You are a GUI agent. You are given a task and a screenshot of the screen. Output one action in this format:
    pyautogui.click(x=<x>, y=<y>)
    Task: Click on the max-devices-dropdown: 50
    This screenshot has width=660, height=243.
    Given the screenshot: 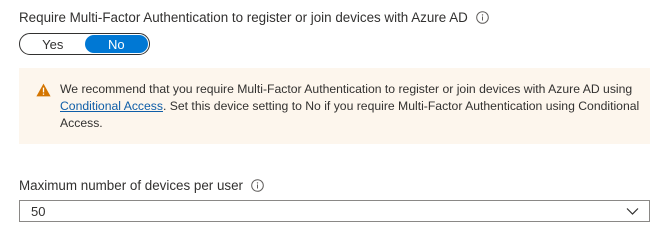 What is the action you would take?
    pyautogui.click(x=334, y=211)
    